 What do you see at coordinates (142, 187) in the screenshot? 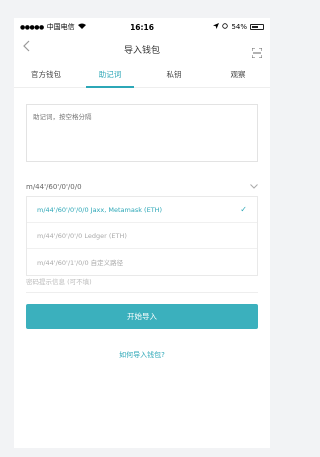
I see `path-selector: m/44'/60'/0'/0/0` at bounding box center [142, 187].